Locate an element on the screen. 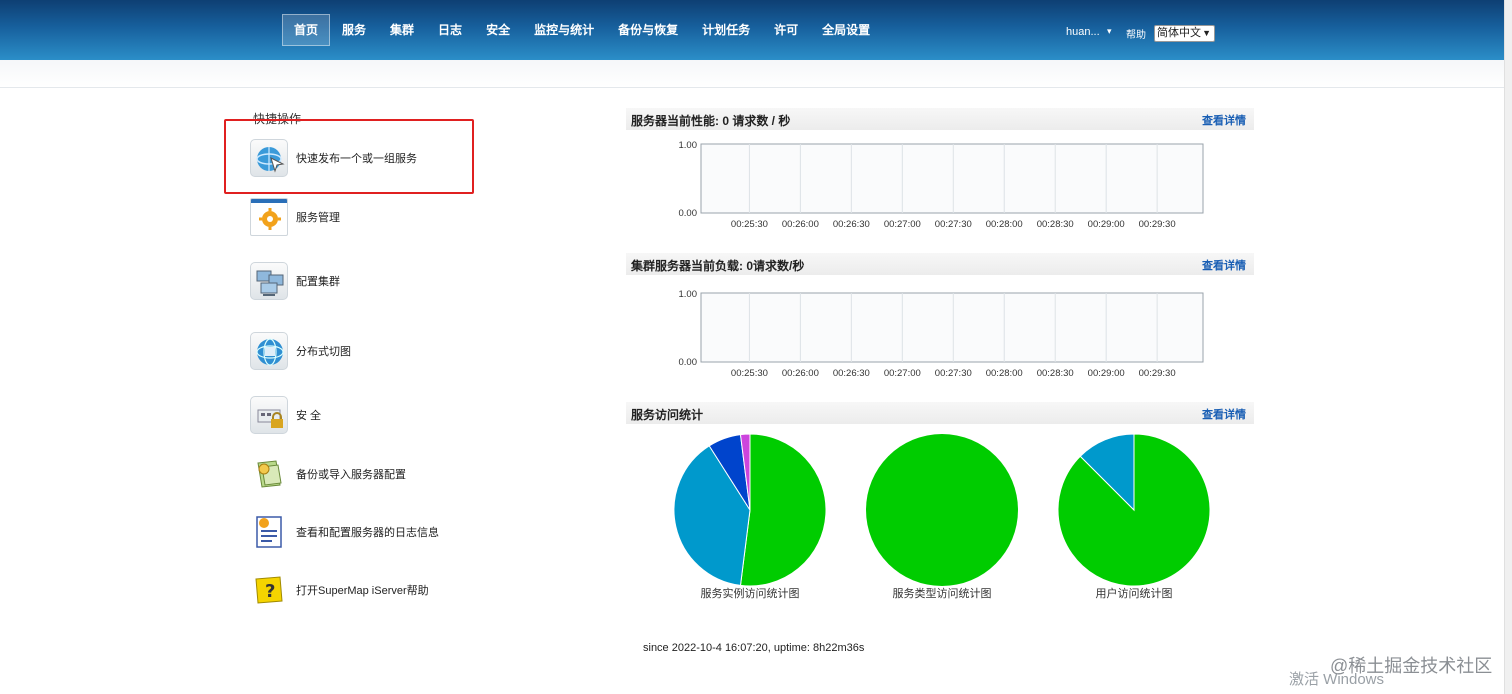 The width and height of the screenshot is (1512, 694). quick-op-view-logs: 查看和配置服务器的日志信息 is located at coordinates (344, 532).